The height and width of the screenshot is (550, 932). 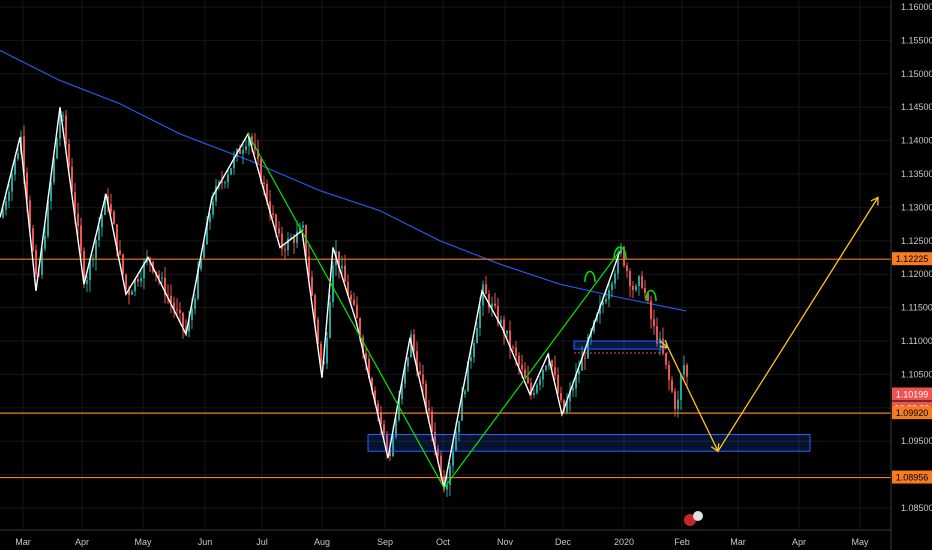 I want to click on y-tick-label: 1.15000, so click(x=916, y=74).